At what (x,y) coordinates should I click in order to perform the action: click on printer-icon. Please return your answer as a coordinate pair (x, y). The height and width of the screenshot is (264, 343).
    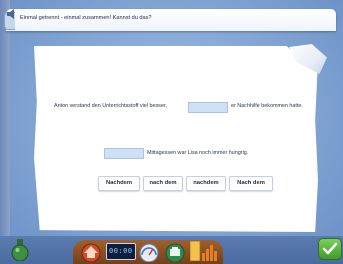
    Looking at the image, I should click on (175, 252).